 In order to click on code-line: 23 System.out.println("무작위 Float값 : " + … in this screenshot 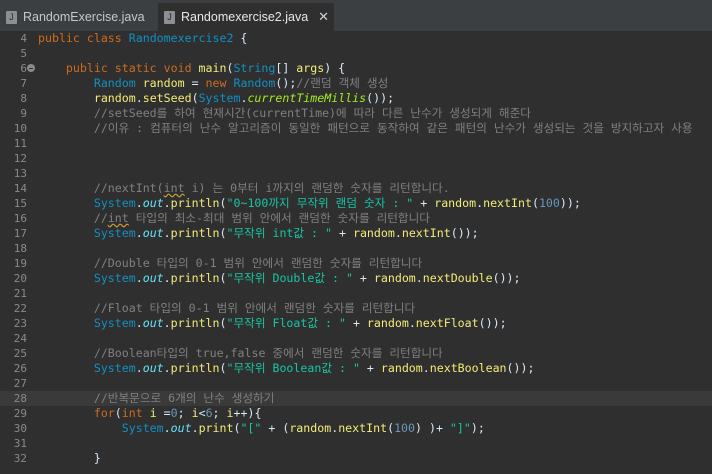, I will do `click(356, 323)`.